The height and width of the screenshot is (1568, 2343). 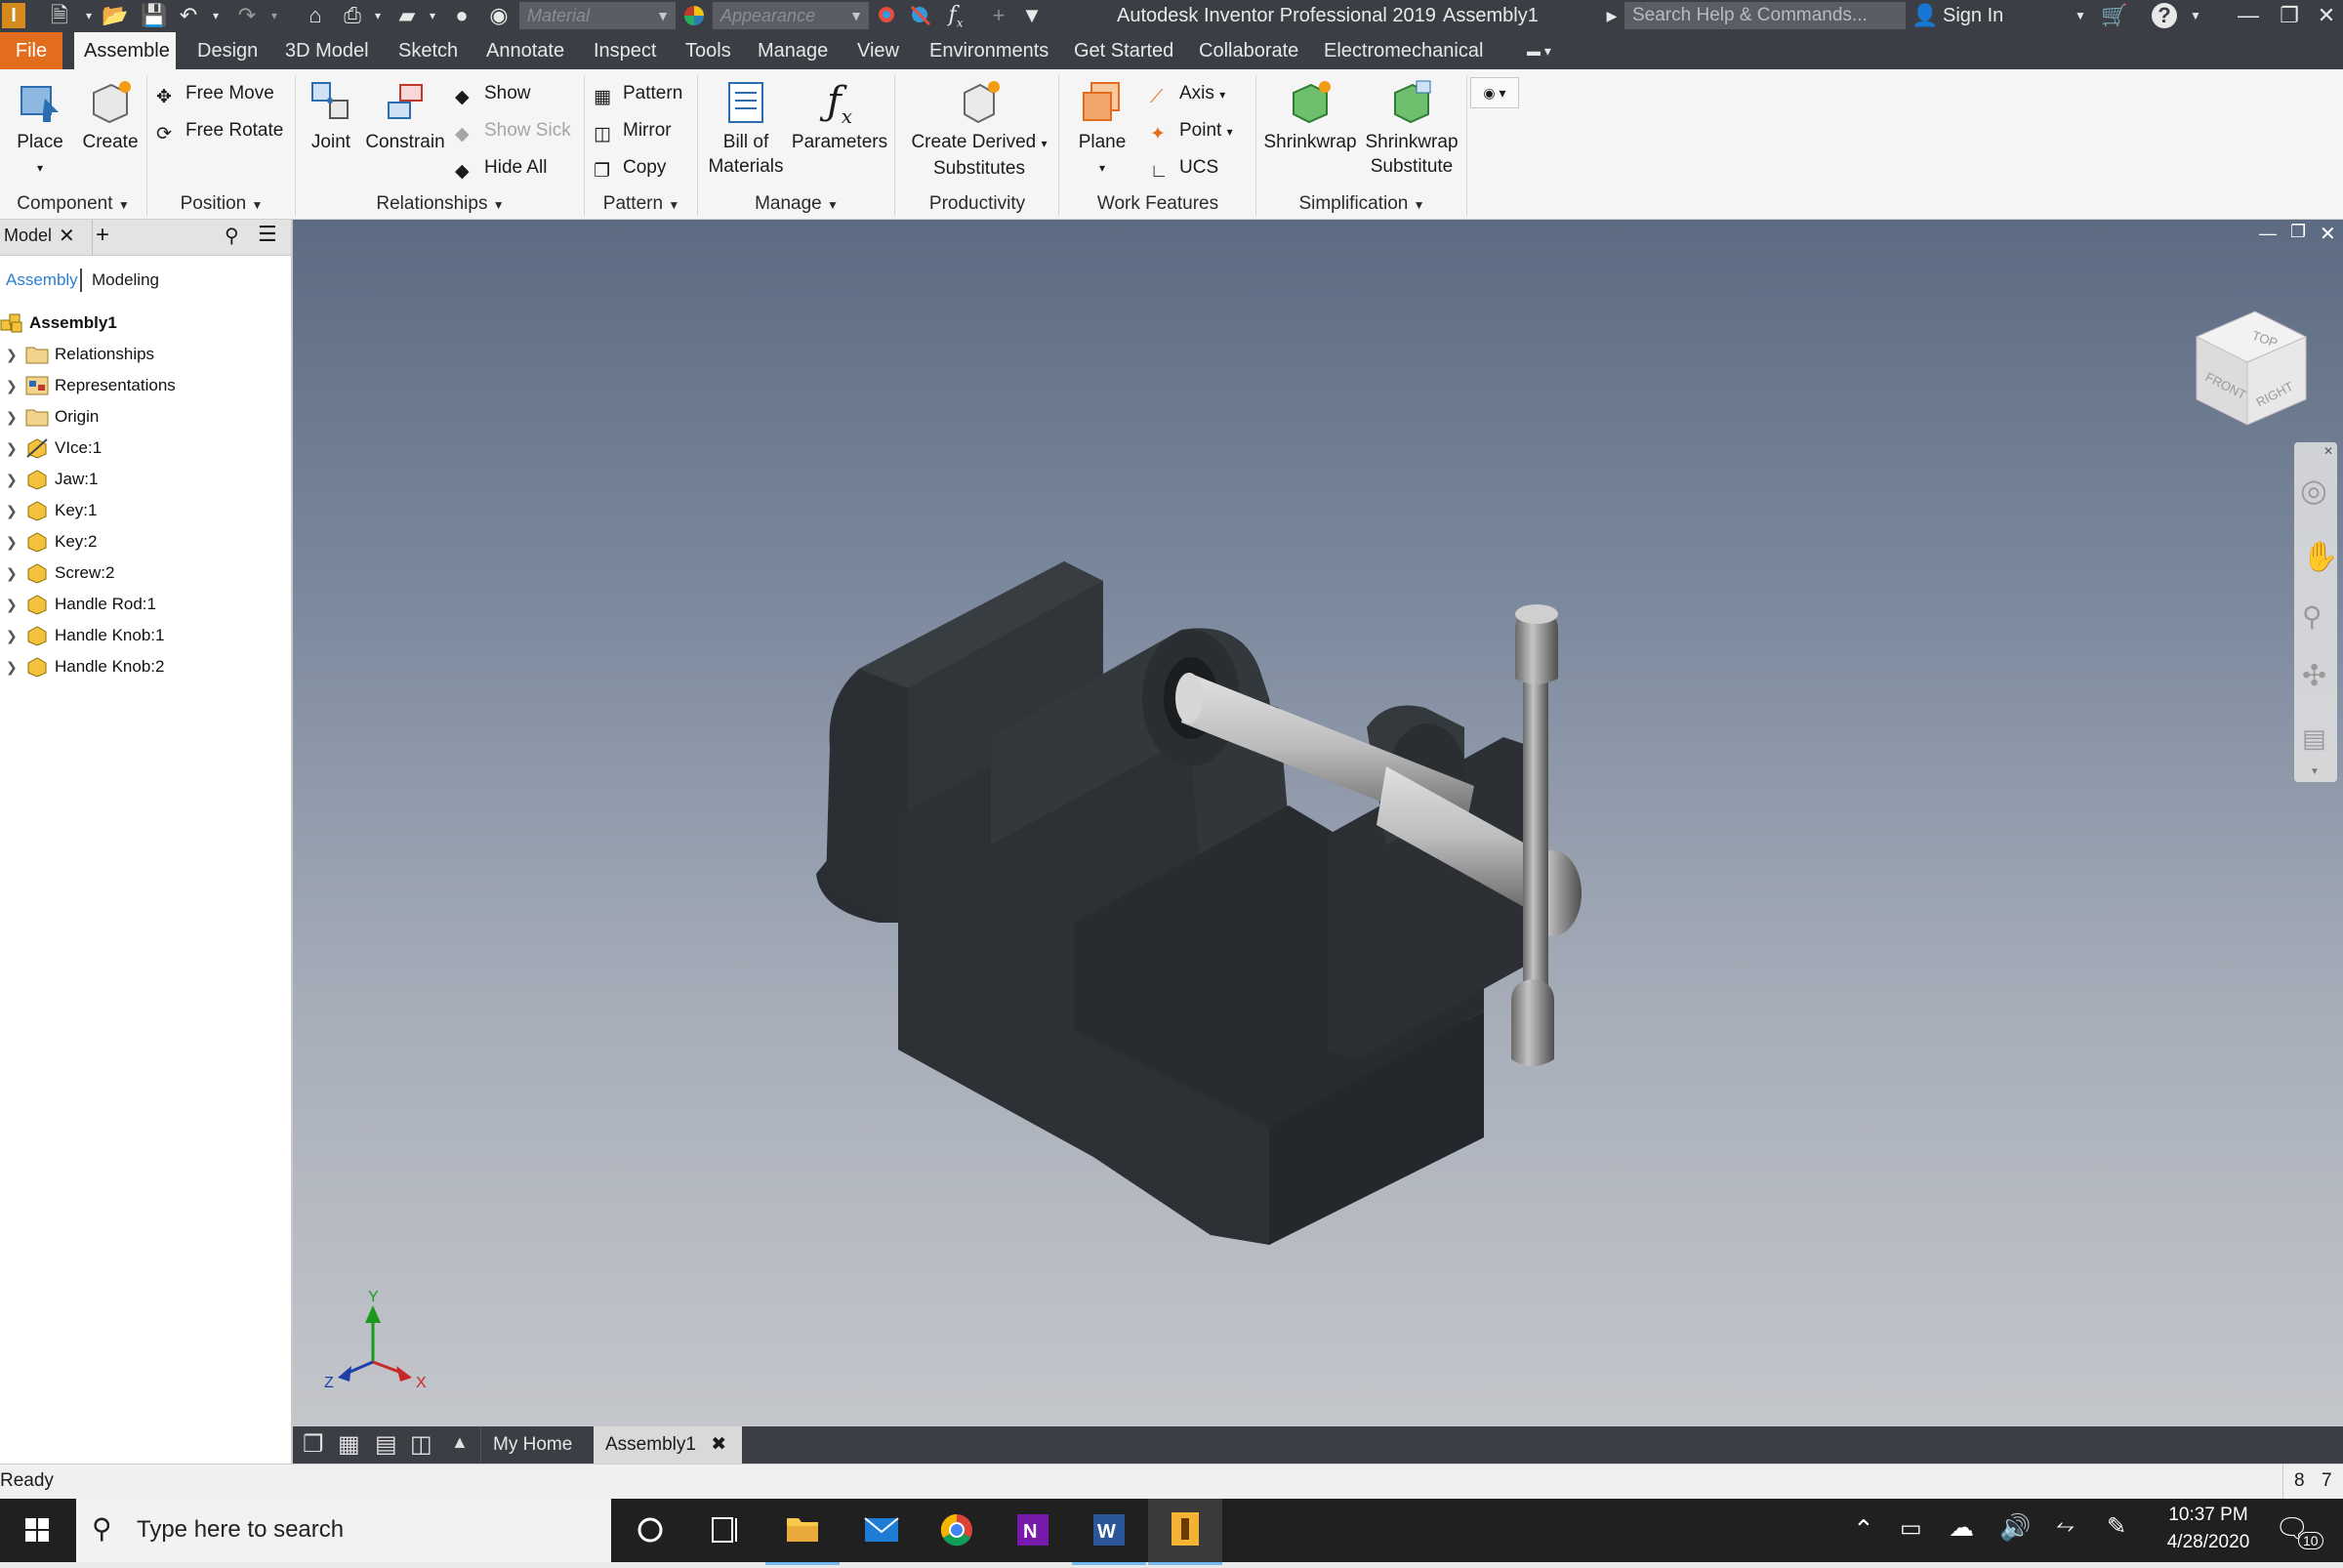 I want to click on panel-relationships: Relationships ▼, so click(x=440, y=204).